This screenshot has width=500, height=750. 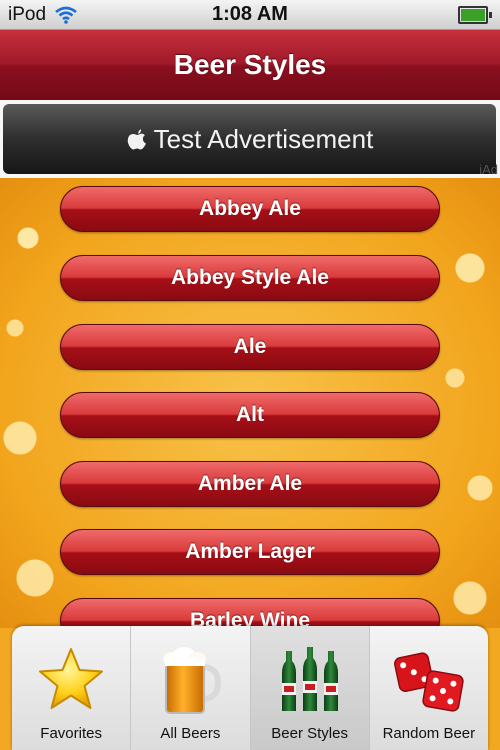 I want to click on style-label: Alt, so click(x=250, y=414).